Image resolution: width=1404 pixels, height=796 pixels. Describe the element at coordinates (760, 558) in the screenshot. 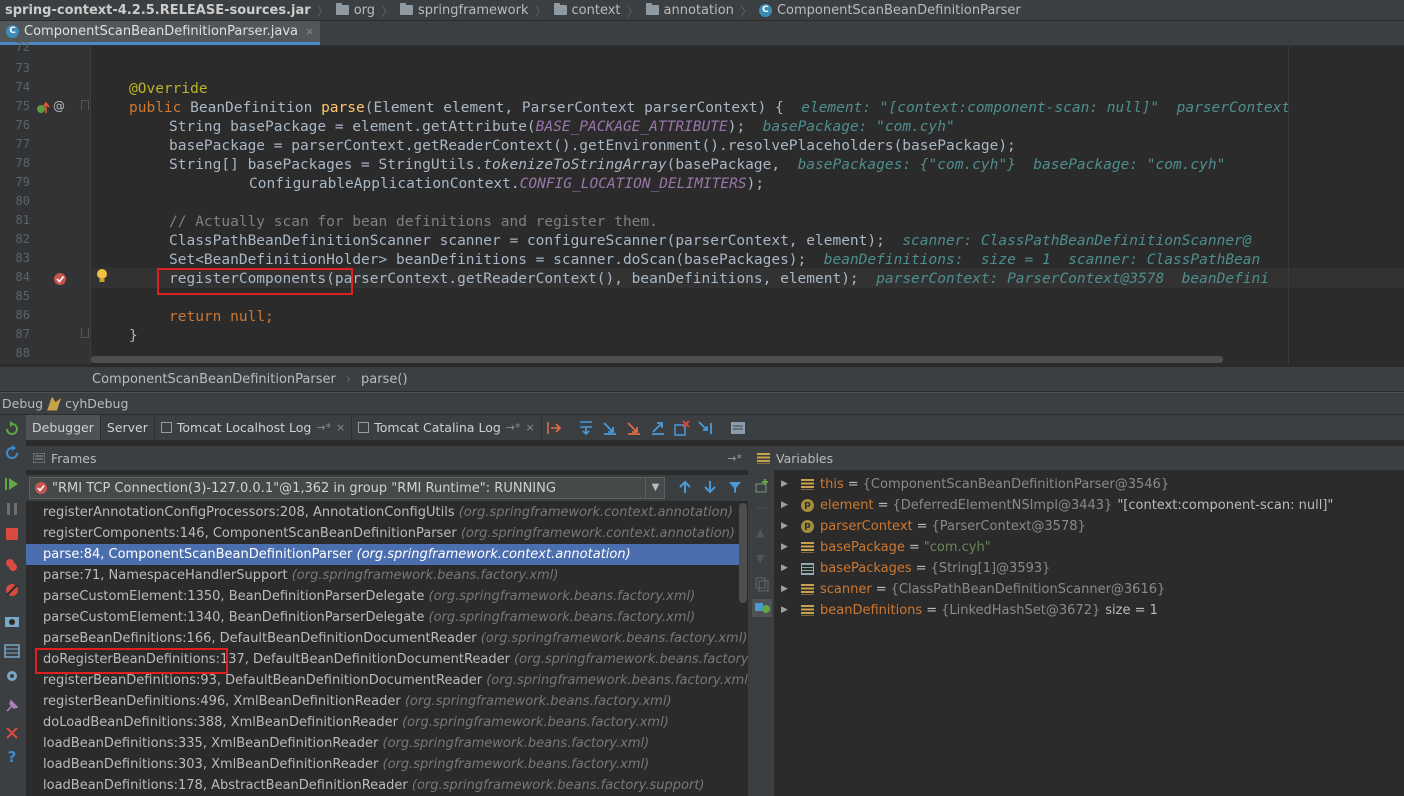

I see `arrow-down-icon: ▼` at that location.